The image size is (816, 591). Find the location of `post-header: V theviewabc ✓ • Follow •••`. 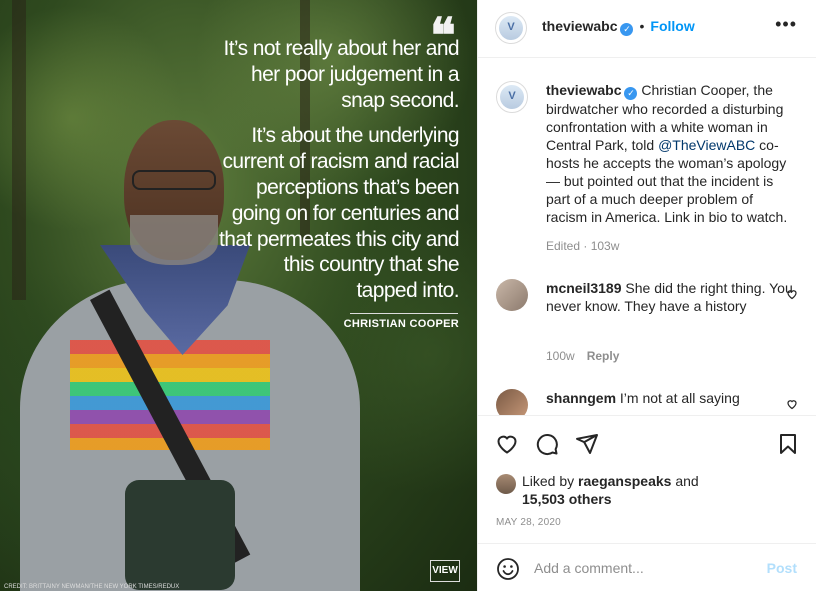

post-header: V theviewabc ✓ • Follow ••• is located at coordinates (647, 29).